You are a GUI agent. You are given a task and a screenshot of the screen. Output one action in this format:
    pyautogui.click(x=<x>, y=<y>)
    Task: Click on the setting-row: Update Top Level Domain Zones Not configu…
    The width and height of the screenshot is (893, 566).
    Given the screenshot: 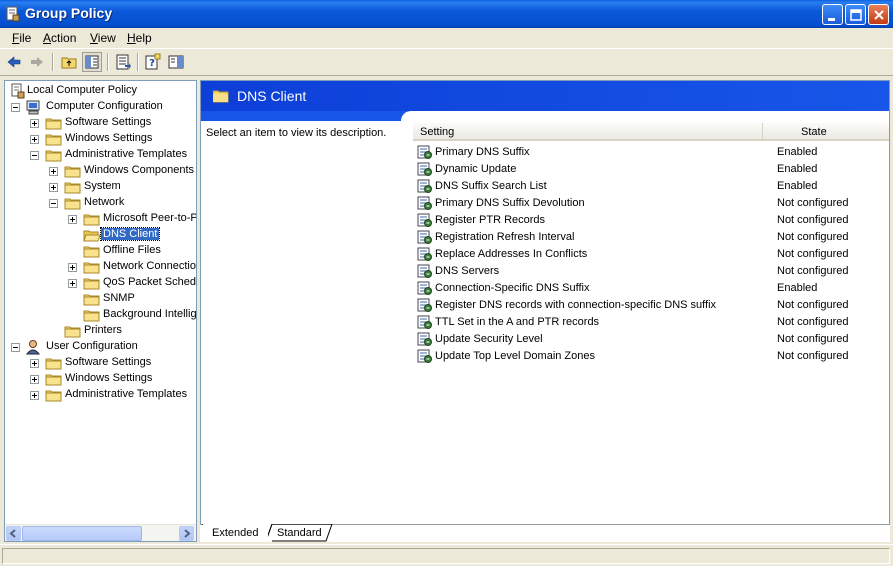 What is the action you would take?
    pyautogui.click(x=648, y=356)
    